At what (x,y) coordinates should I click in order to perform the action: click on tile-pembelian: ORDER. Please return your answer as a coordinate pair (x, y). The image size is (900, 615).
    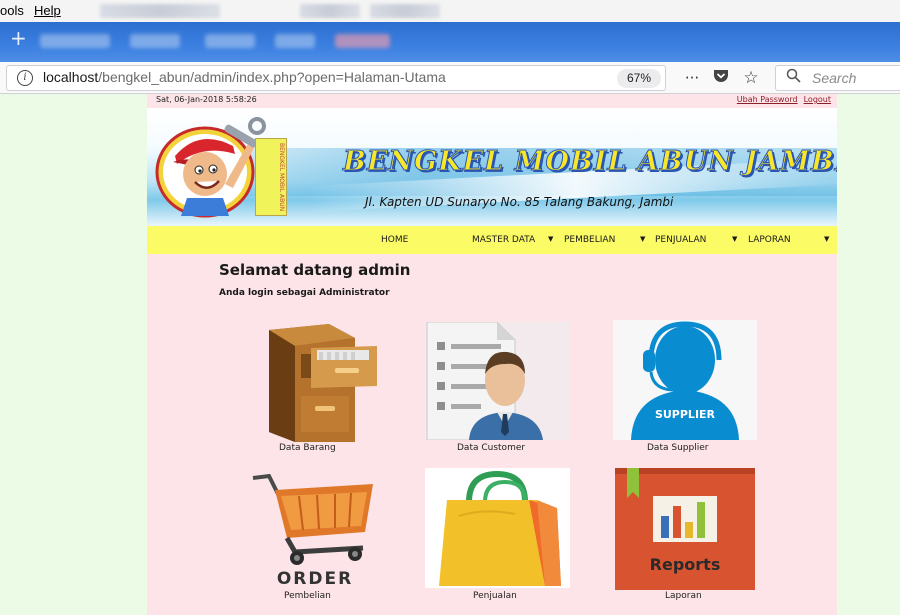
    Looking at the image, I should click on (311, 528).